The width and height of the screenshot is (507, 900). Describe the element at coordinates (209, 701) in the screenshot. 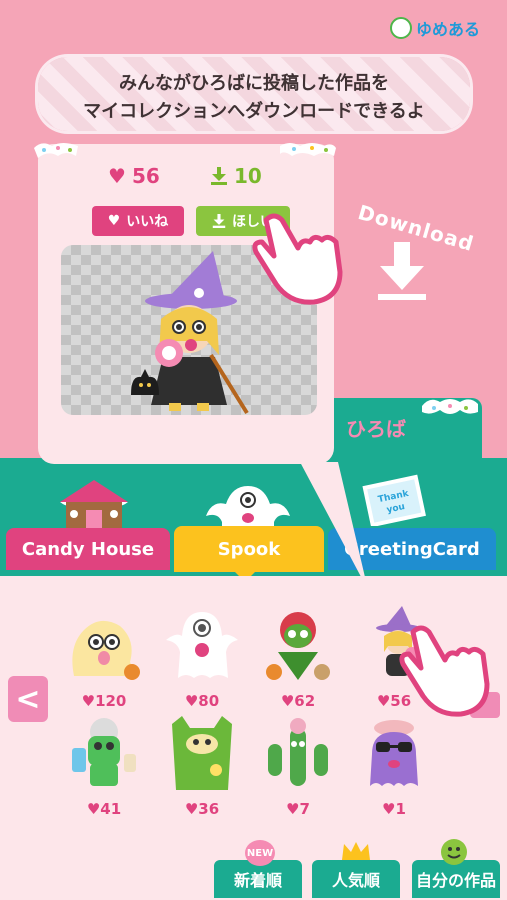

I see `likes-count: 80` at that location.